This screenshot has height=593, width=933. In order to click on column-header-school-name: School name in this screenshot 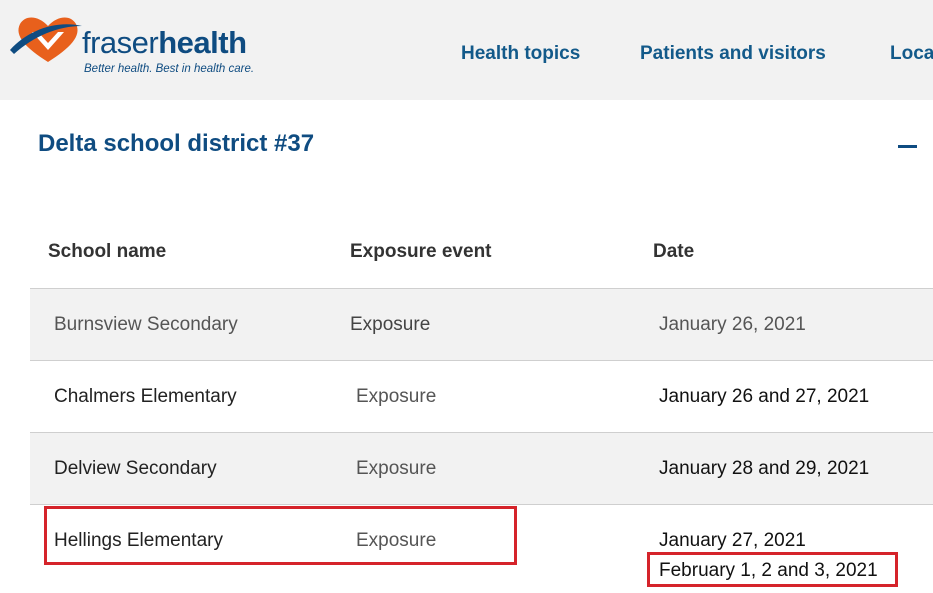, I will do `click(107, 251)`.